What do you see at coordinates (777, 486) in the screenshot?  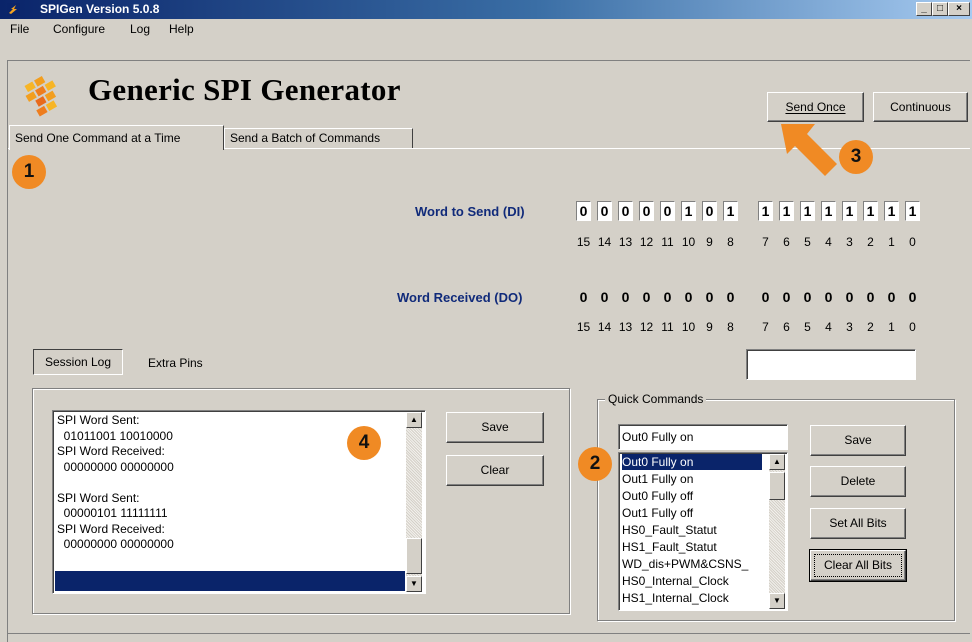 I see `qc-scroll-thumb` at bounding box center [777, 486].